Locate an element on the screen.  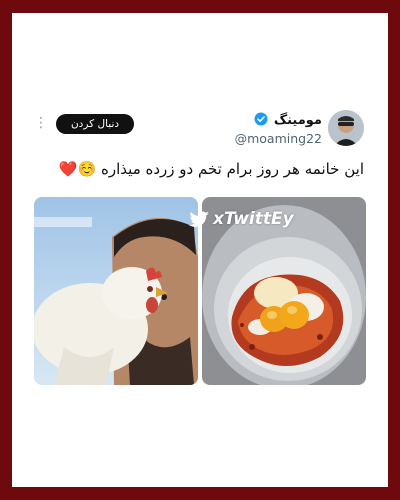
display-name: مومینگ is located at coordinates (298, 120).